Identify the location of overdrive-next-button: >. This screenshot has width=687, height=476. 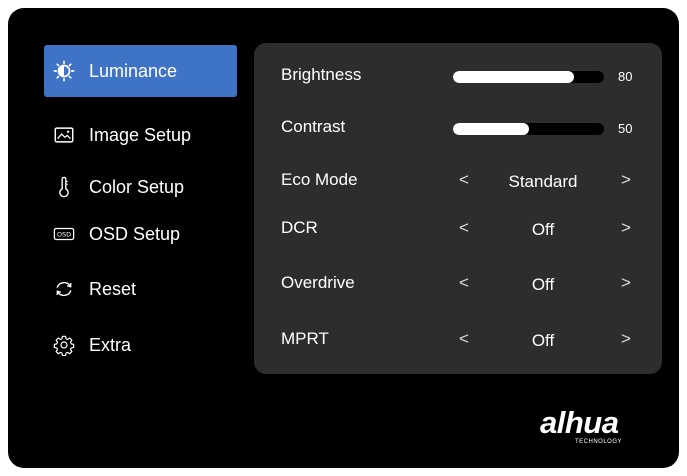
(626, 283).